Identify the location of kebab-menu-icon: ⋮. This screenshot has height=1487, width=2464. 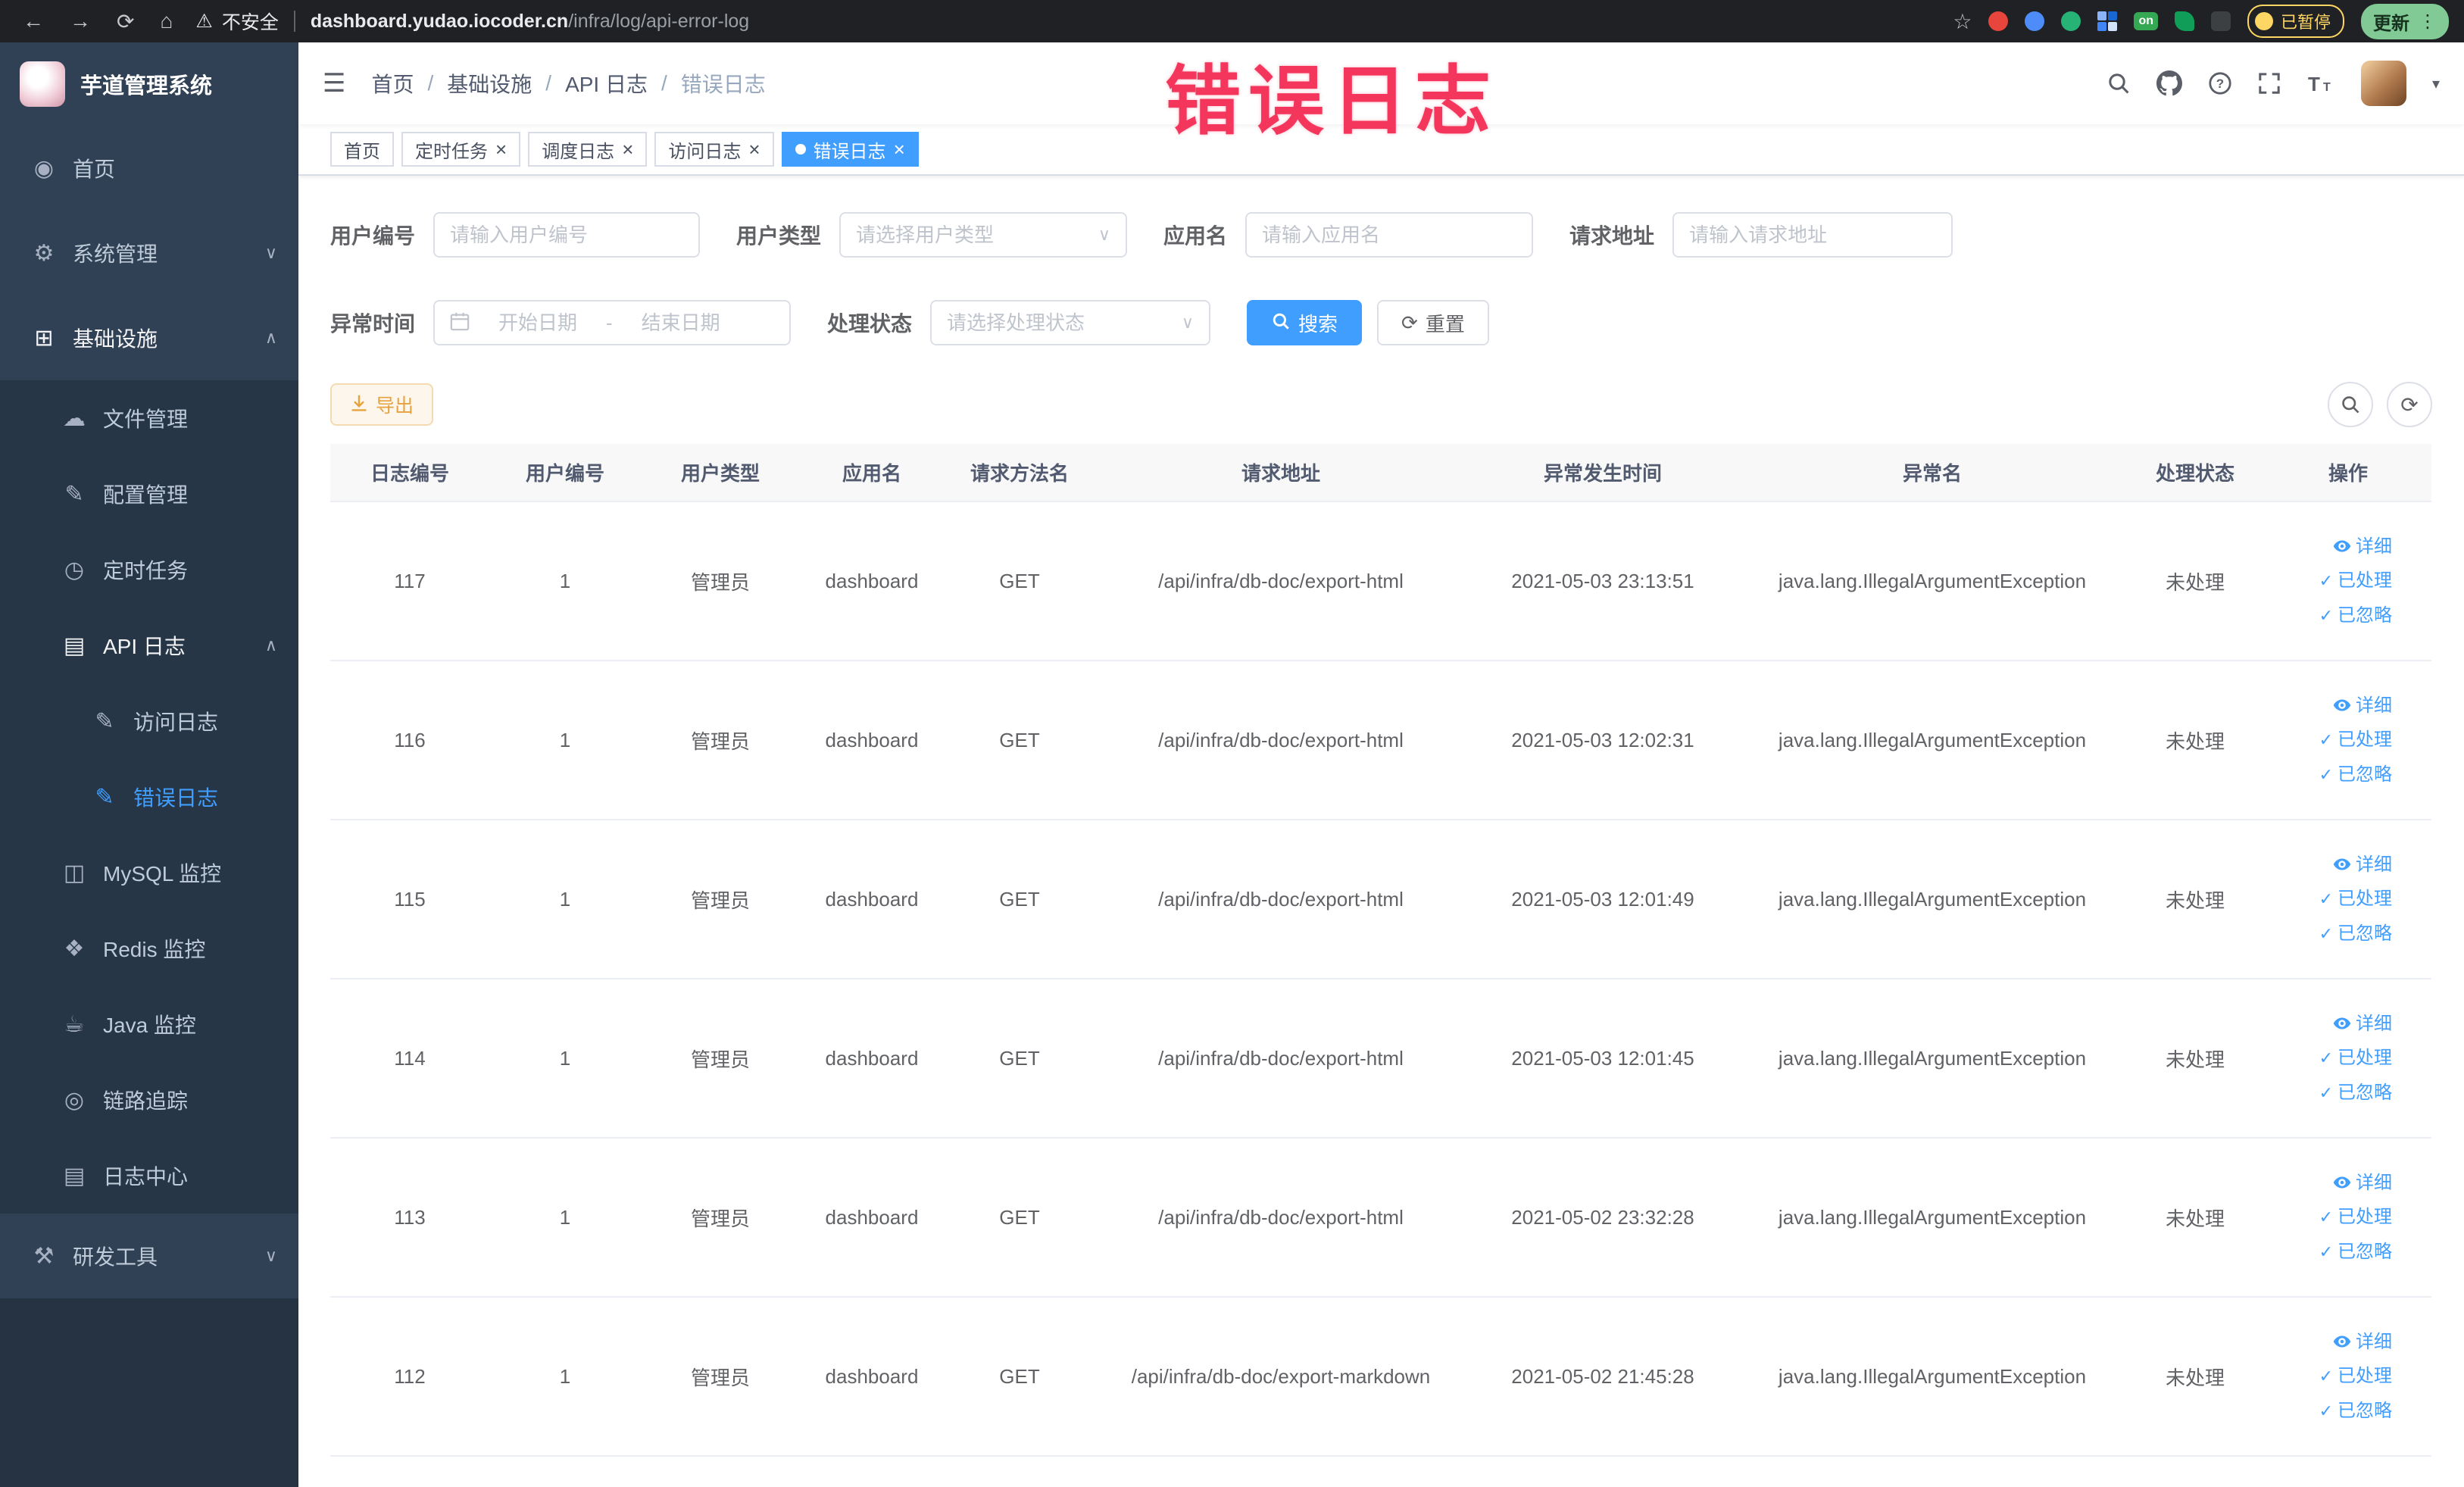
(2428, 22).